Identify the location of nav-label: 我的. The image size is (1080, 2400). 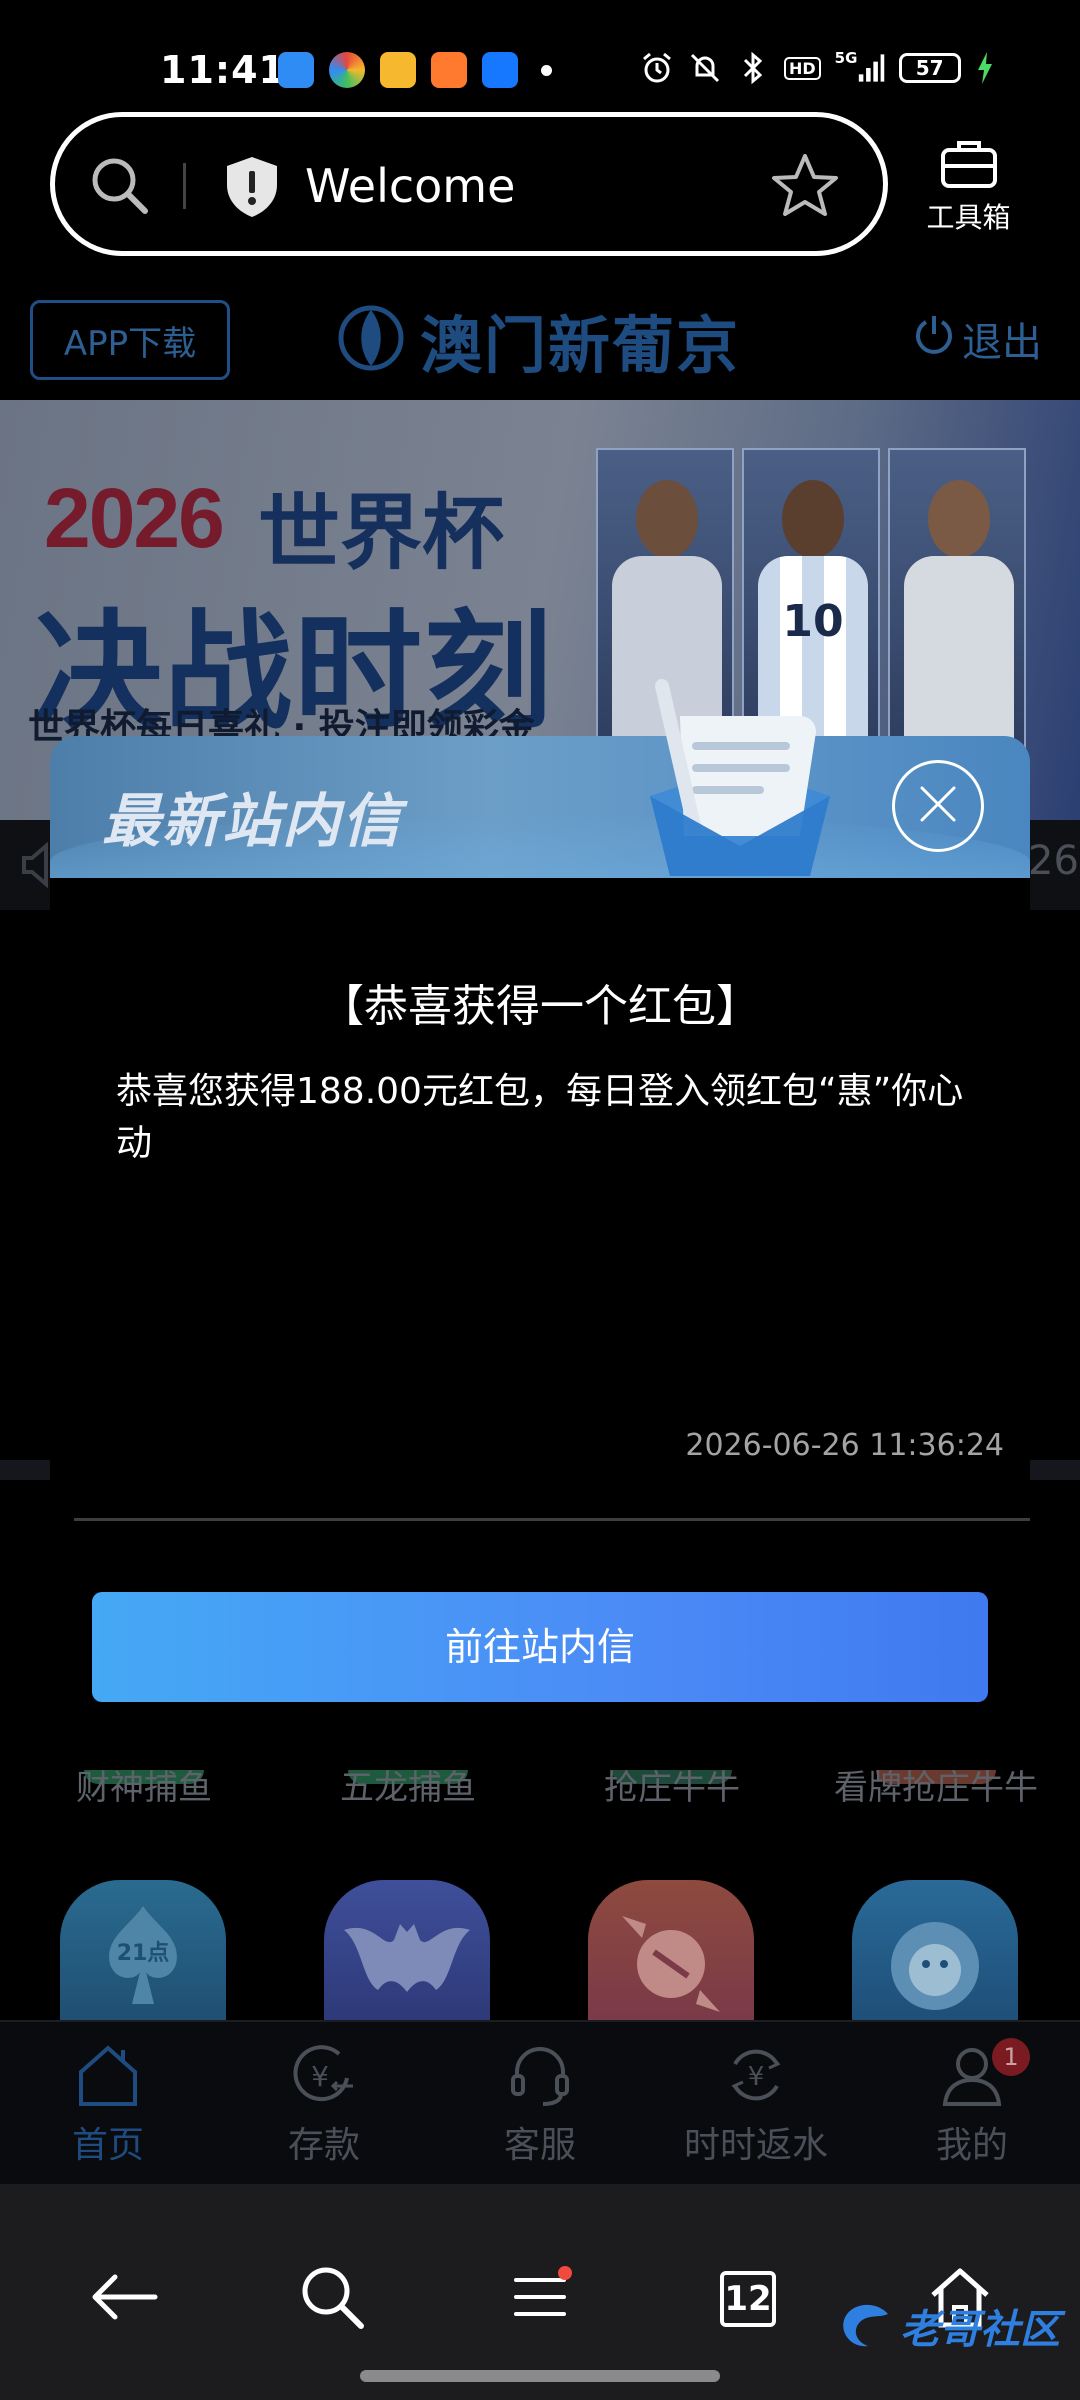
(971, 2145).